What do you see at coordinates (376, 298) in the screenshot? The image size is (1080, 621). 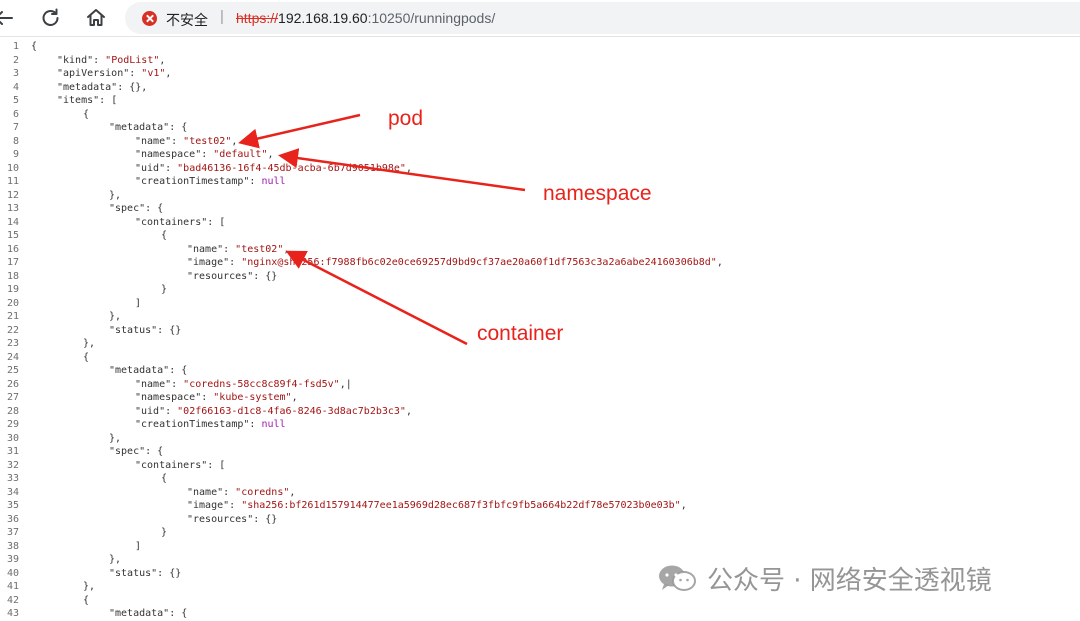 I see `container-arrow` at bounding box center [376, 298].